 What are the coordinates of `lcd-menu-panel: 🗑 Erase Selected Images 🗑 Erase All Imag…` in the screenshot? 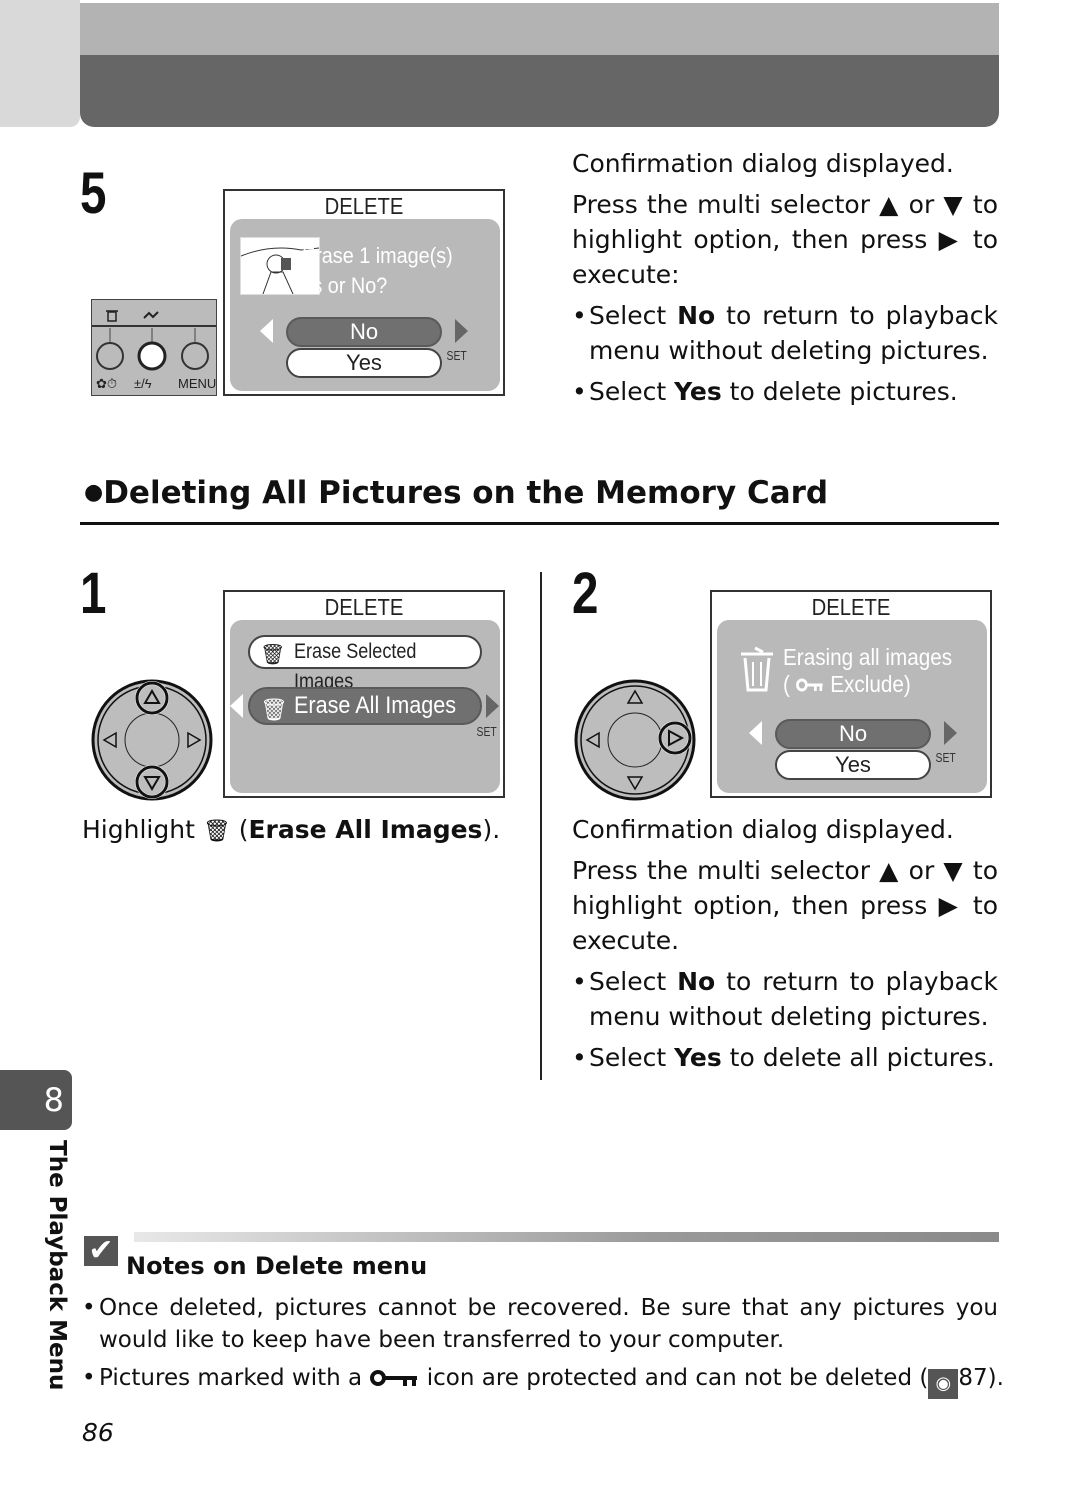 It's located at (365, 706).